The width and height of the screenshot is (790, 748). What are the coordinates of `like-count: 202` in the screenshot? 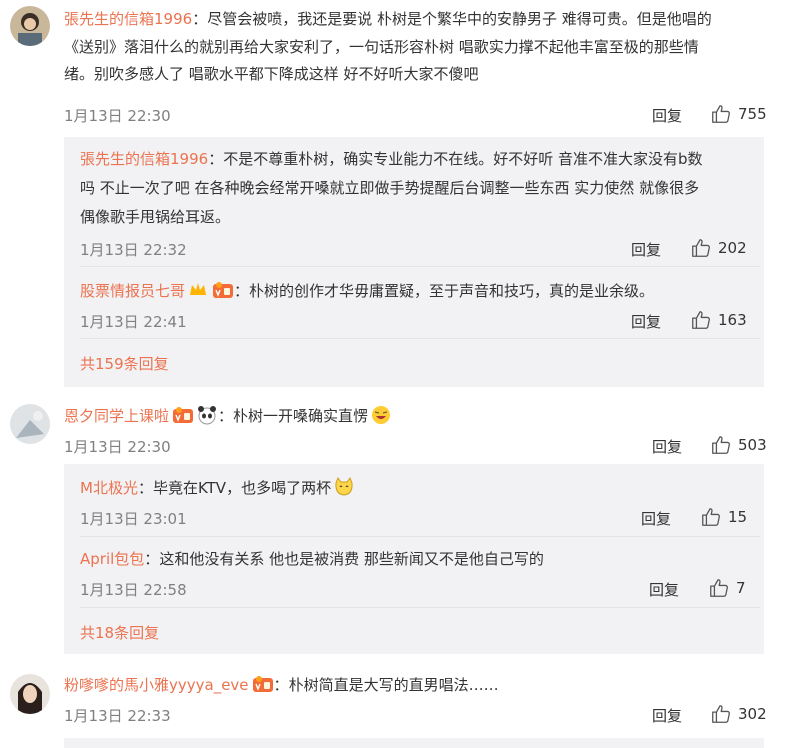 It's located at (732, 248).